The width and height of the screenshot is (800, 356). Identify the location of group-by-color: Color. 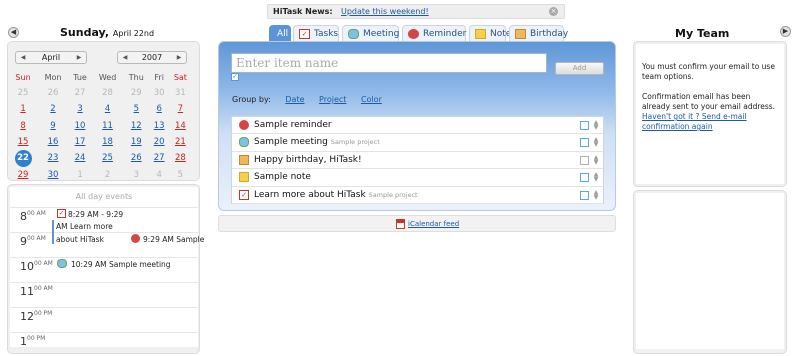
(371, 99).